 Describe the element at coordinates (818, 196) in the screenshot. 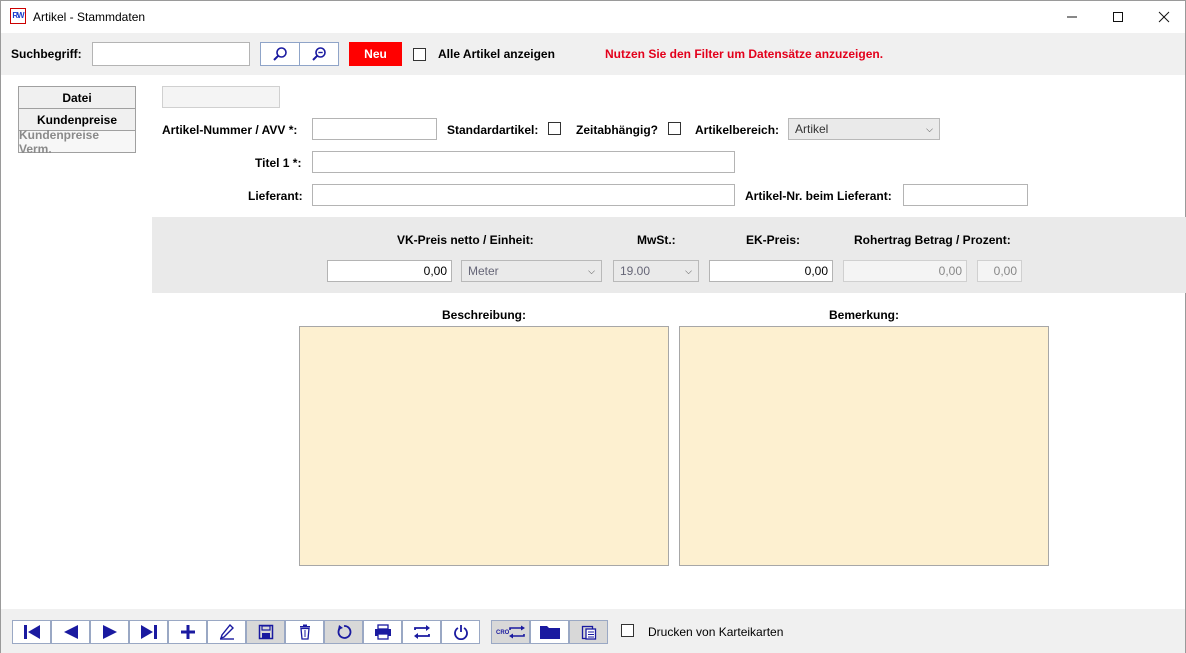

I see `artikel-nr-lieferant-label: Artikel-Nr. beim Lieferant:` at that location.